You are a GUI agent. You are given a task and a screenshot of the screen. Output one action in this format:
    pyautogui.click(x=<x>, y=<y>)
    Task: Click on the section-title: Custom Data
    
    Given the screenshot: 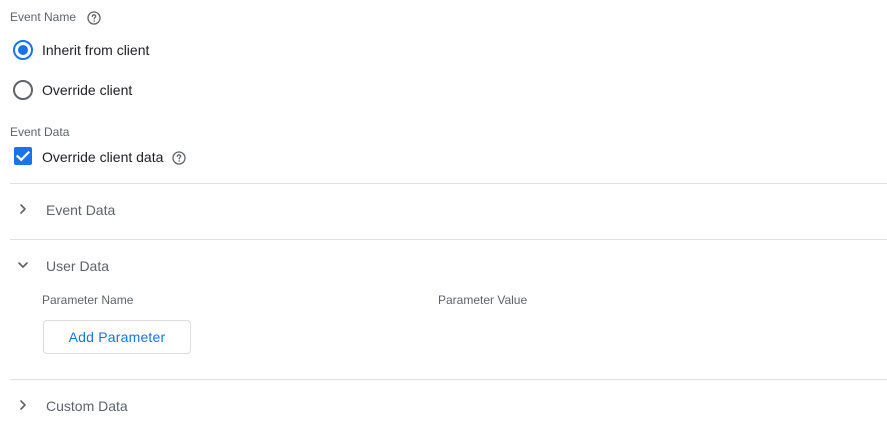 What is the action you would take?
    pyautogui.click(x=87, y=406)
    